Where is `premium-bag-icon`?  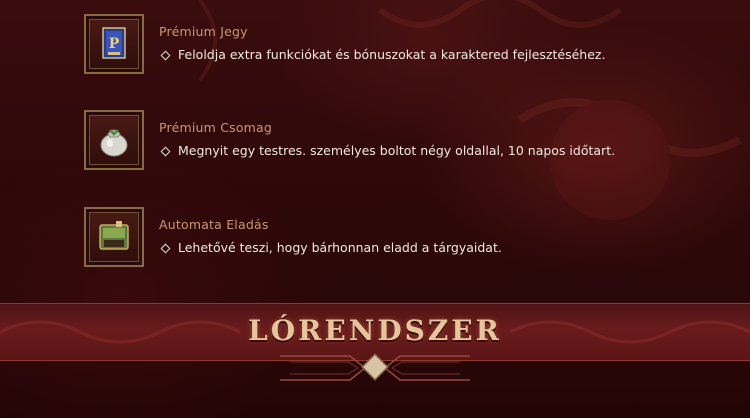 premium-bag-icon is located at coordinates (114, 143).